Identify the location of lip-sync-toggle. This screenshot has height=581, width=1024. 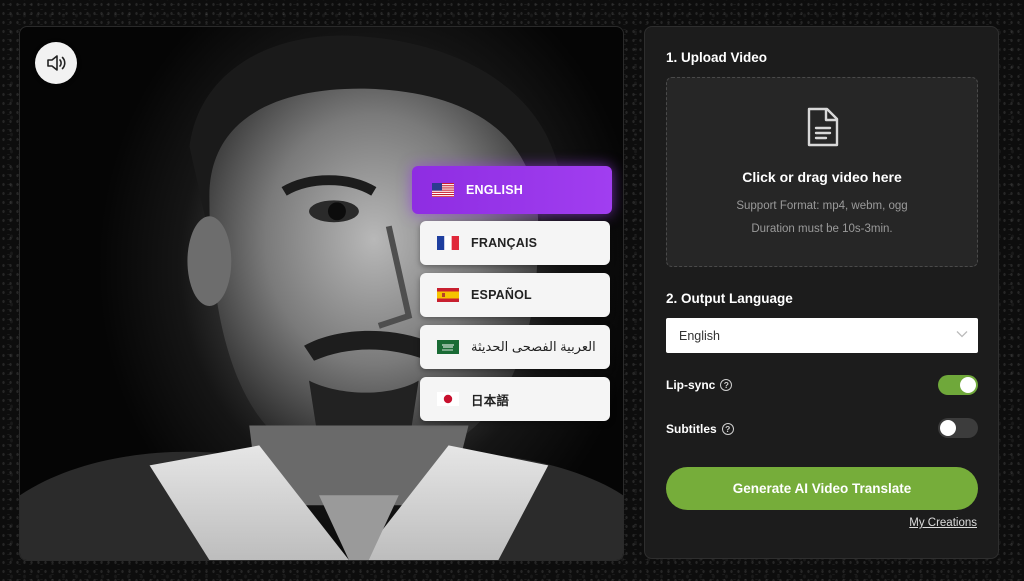
(958, 385).